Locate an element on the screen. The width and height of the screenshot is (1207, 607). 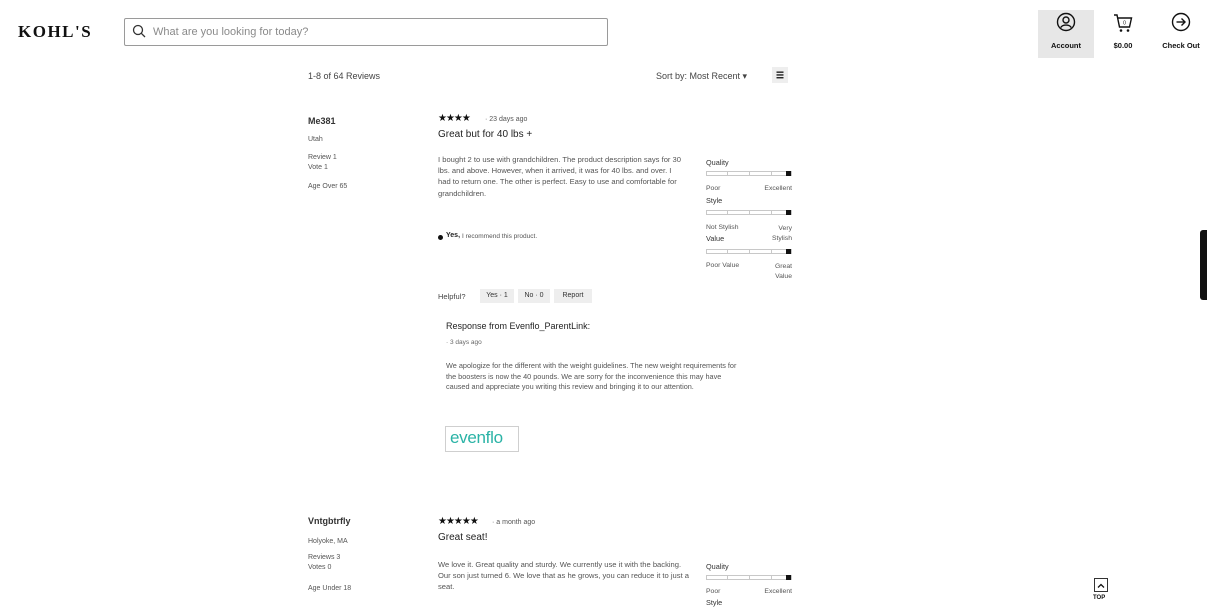
back-to-top-button is located at coordinates (1101, 585).